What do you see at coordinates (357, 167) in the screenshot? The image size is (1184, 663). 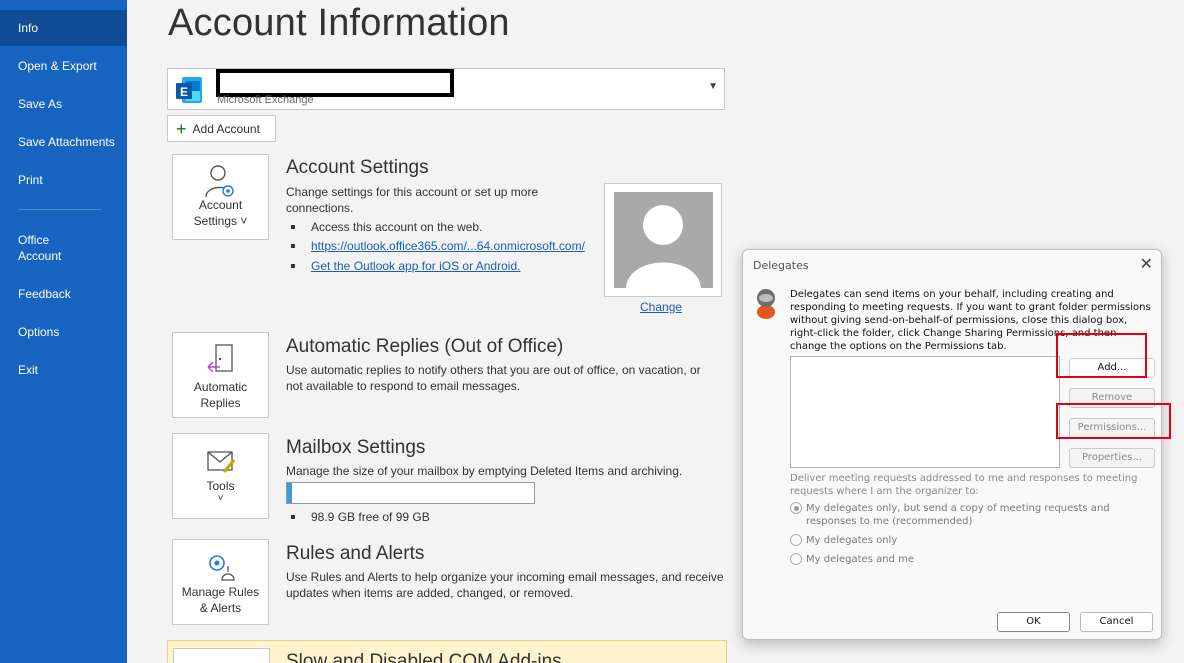 I see `account-settings-title: Account Settings` at bounding box center [357, 167].